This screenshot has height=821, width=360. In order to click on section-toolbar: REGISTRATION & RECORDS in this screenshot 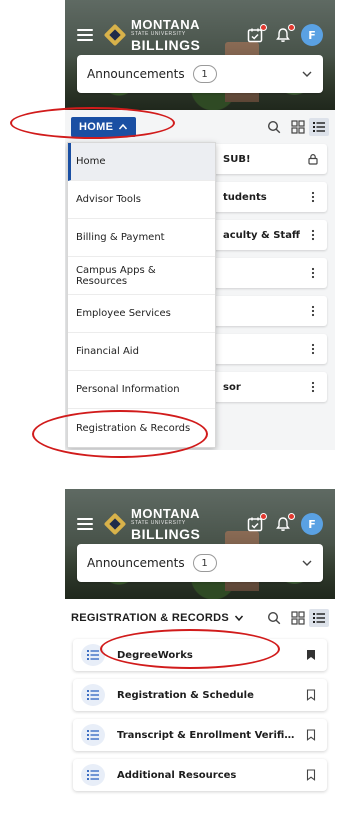, I will do `click(200, 618)`.